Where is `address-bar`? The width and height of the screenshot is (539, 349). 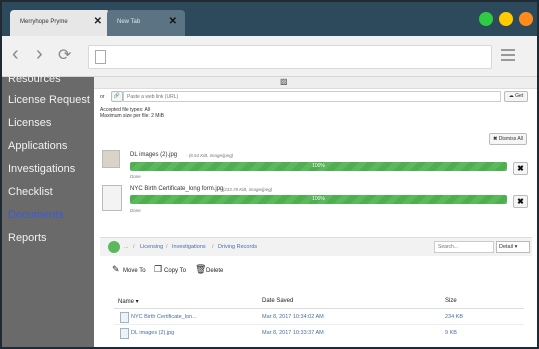
address-bar is located at coordinates (290, 57).